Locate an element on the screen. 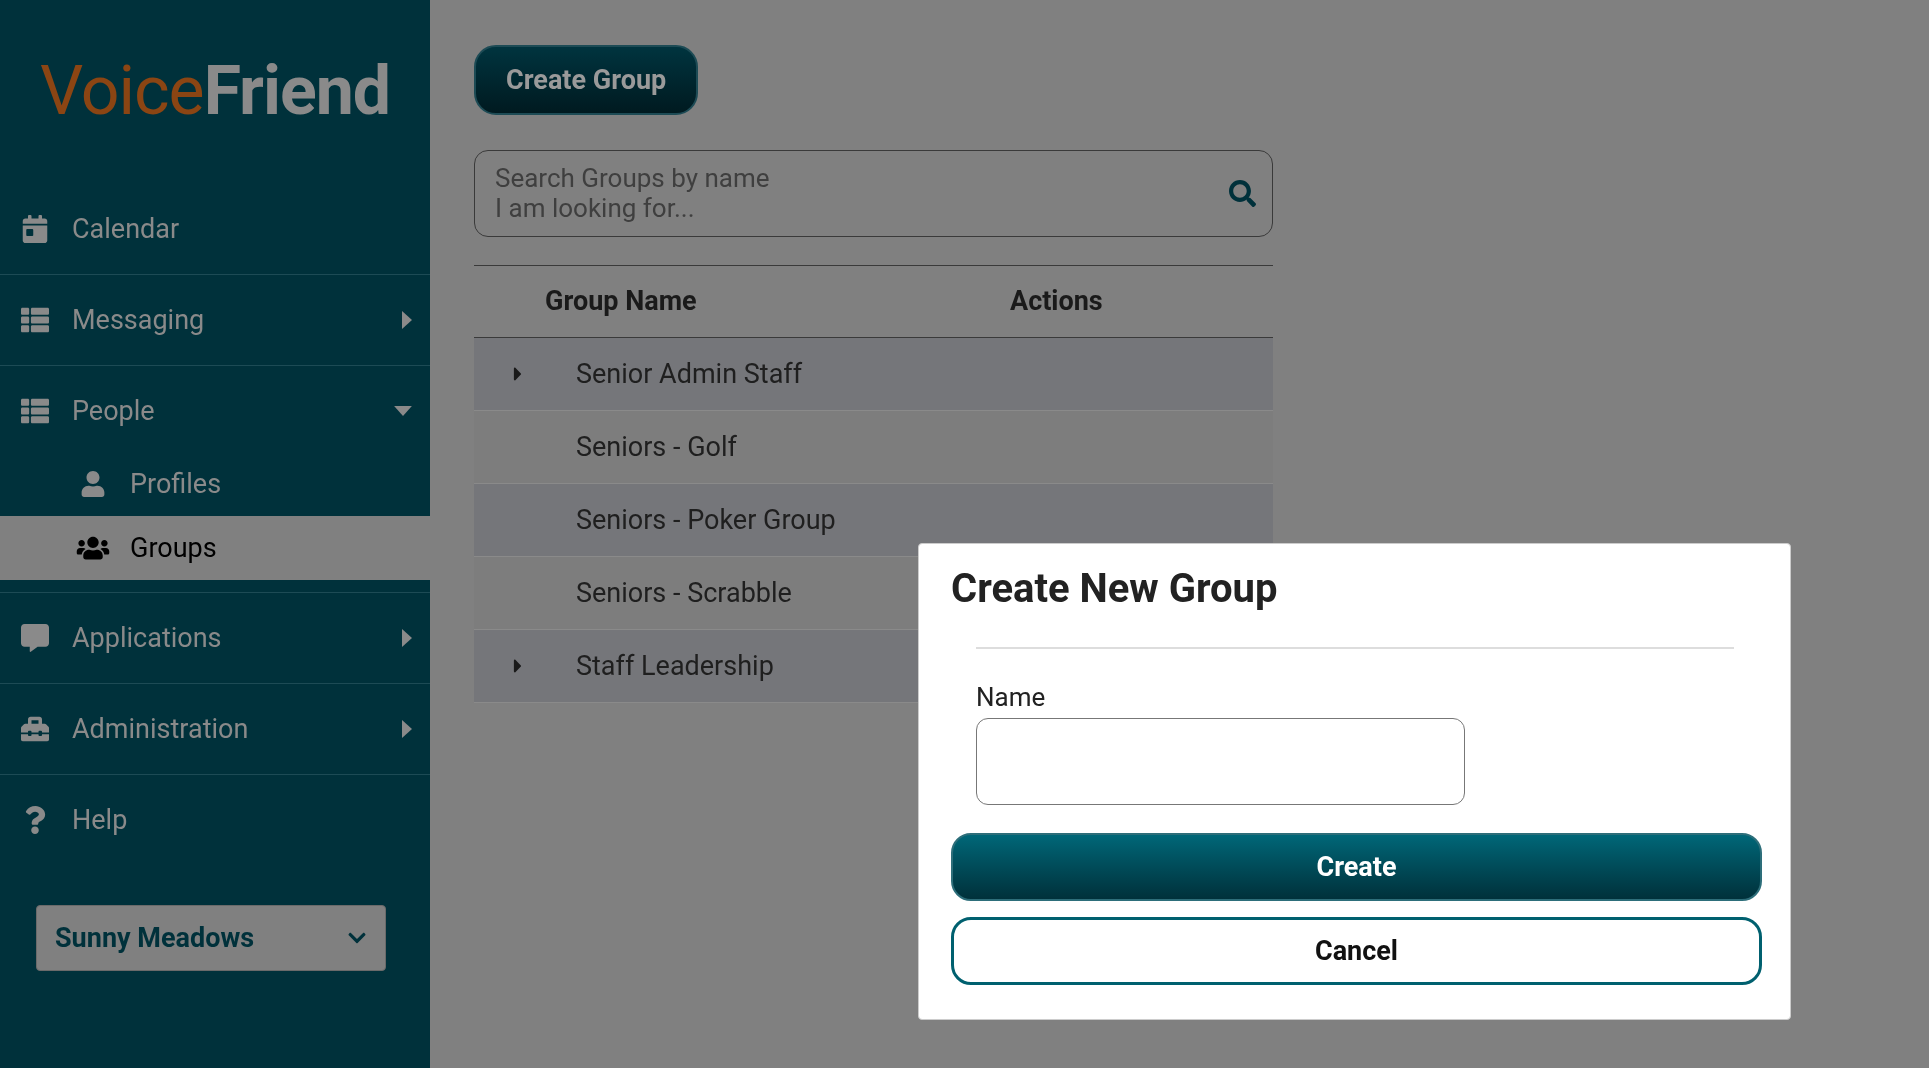 The width and height of the screenshot is (1929, 1068). create-button: Create is located at coordinates (1356, 867).